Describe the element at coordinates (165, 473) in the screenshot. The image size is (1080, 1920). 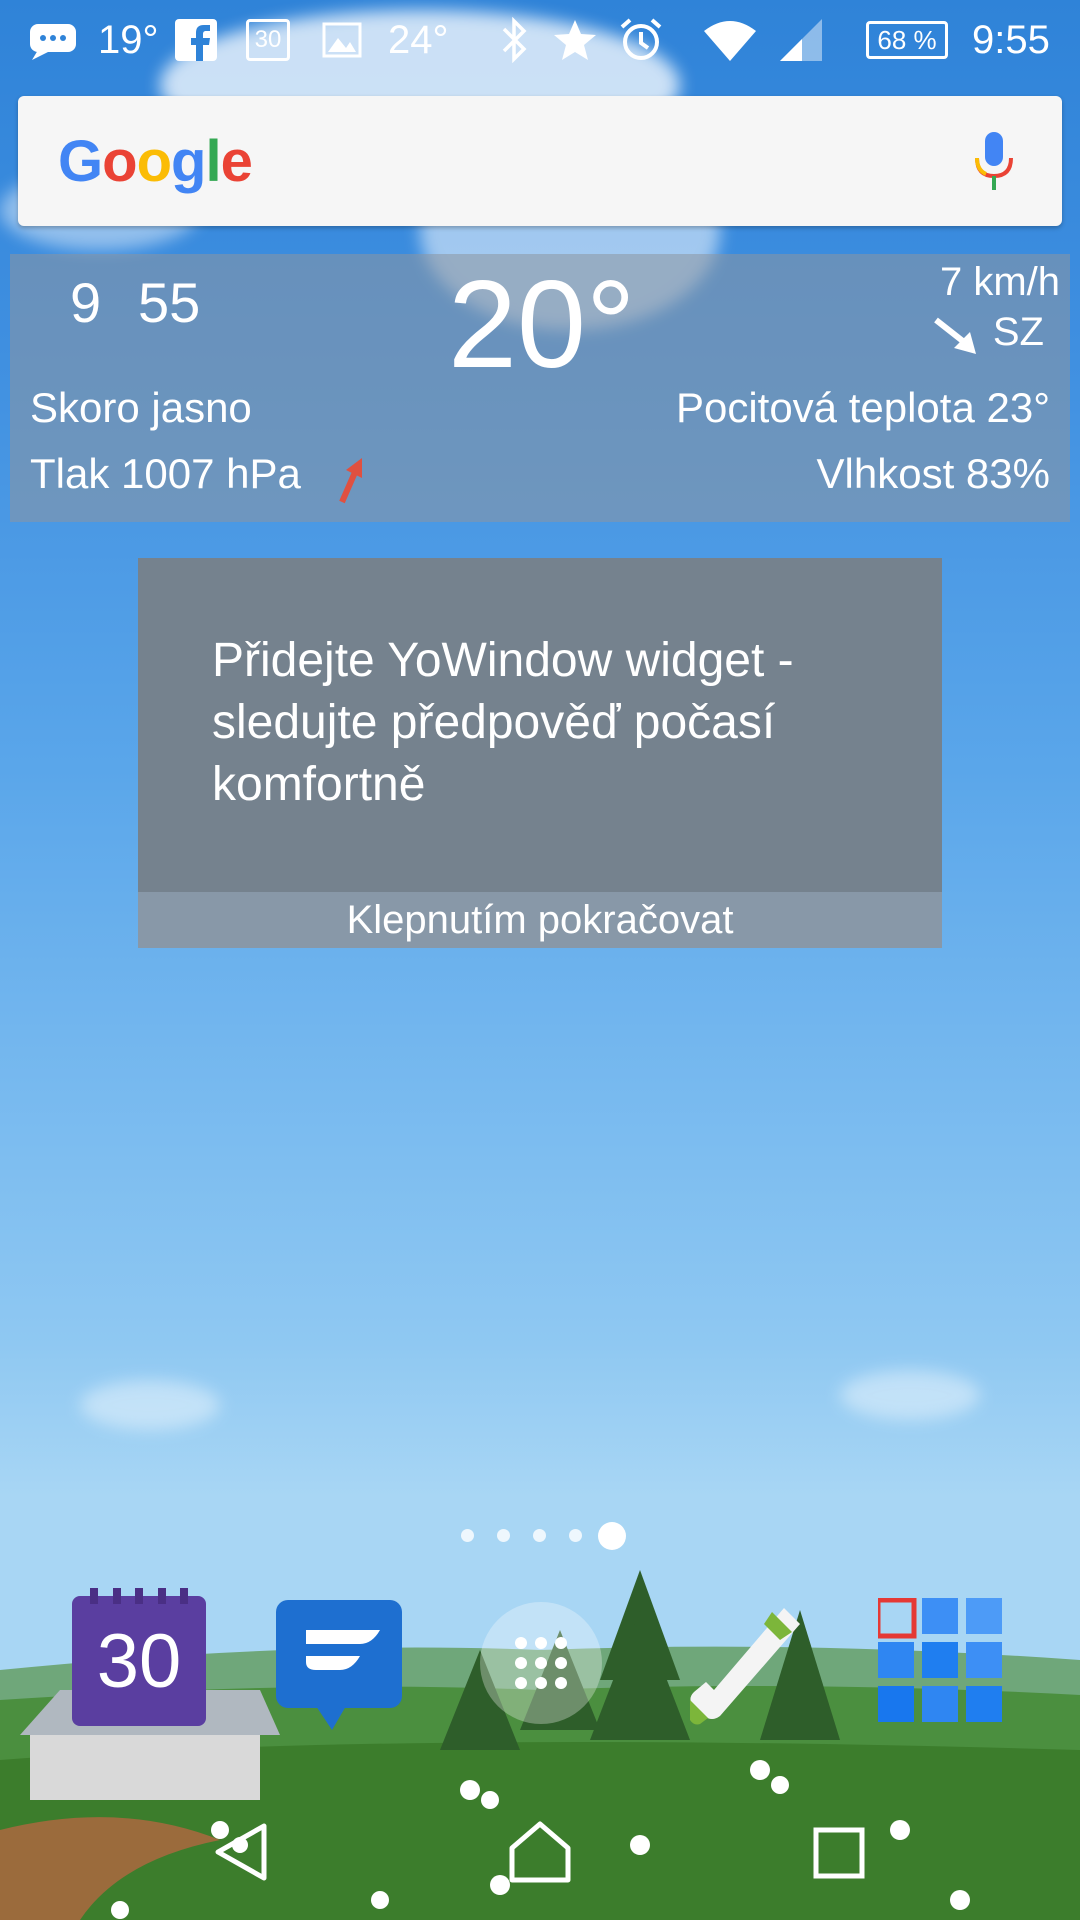
I see `pressure: Tlak 1007 hPa` at that location.